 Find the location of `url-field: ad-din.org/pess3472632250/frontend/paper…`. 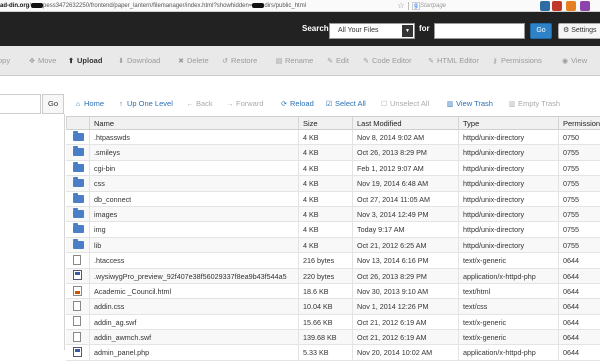

url-field: ad-din.org/pess3472632250/frontend/paper… is located at coordinates (196, 6).